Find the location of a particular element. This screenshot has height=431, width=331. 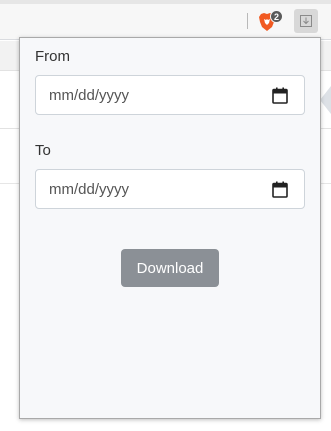

toolbar-separator is located at coordinates (247, 21).